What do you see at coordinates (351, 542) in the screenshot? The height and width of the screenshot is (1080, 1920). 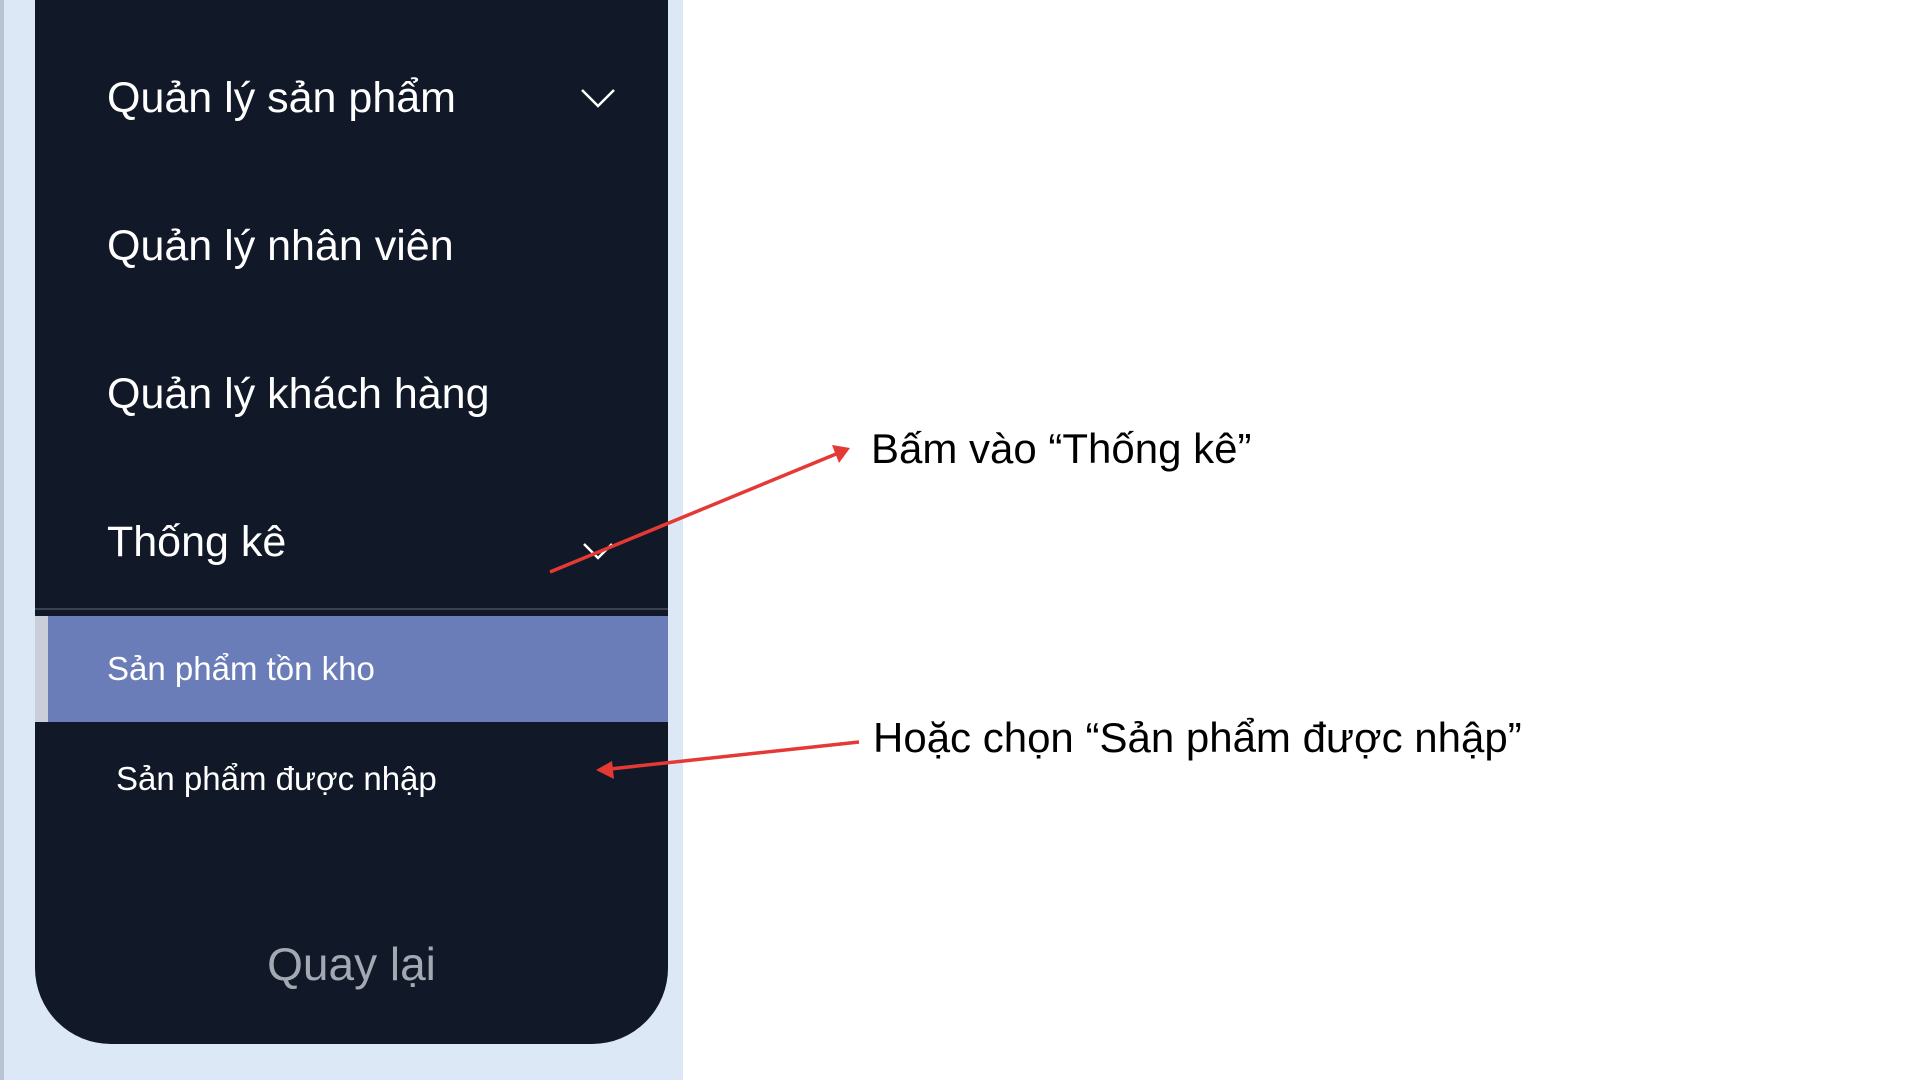 I see `sidebar-item-statistics: Thống kê` at bounding box center [351, 542].